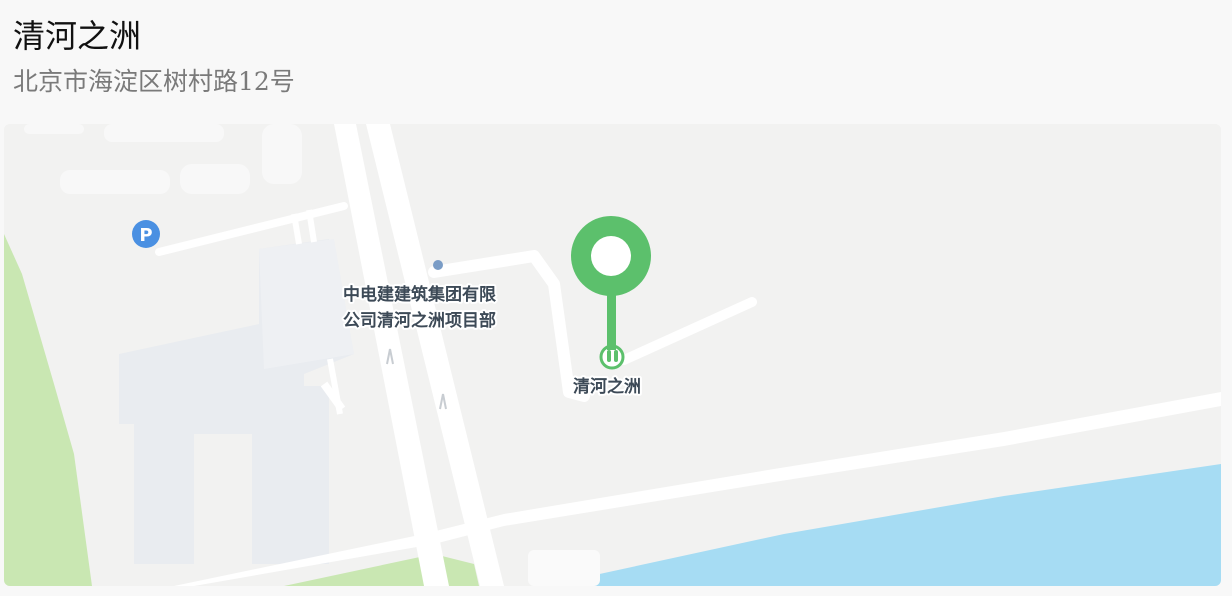  What do you see at coordinates (77, 36) in the screenshot?
I see `place-title: 清河之洲` at bounding box center [77, 36].